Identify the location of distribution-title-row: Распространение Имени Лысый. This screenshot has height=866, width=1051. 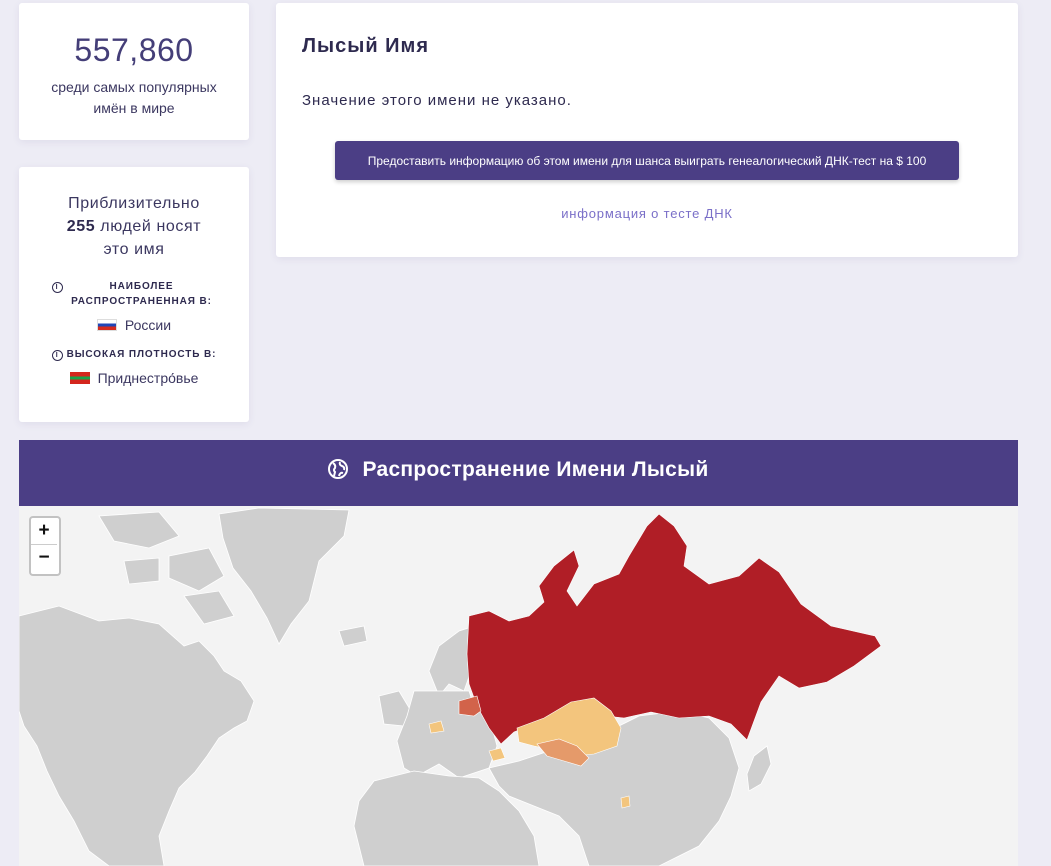
(518, 470).